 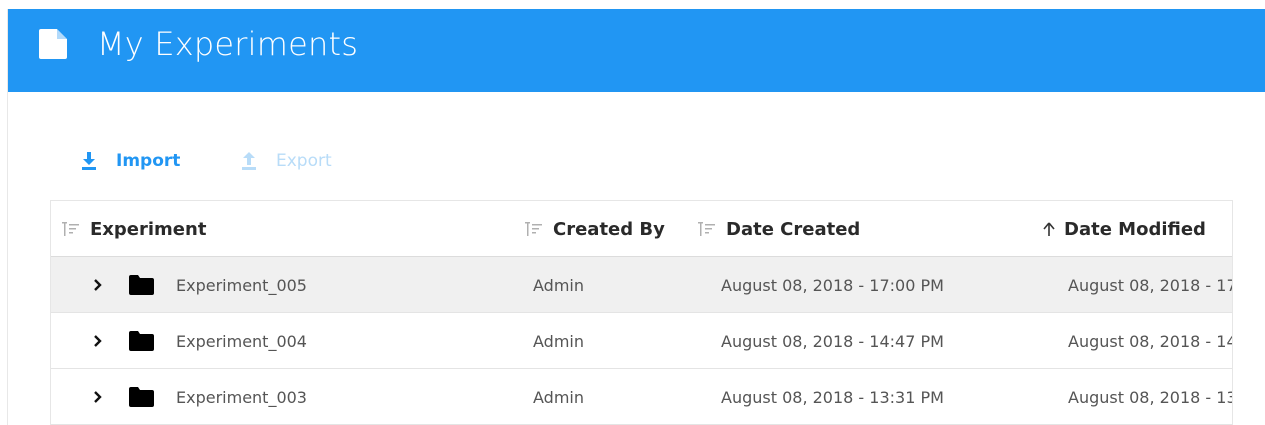 What do you see at coordinates (1049, 229) in the screenshot?
I see `arrow-up-icon` at bounding box center [1049, 229].